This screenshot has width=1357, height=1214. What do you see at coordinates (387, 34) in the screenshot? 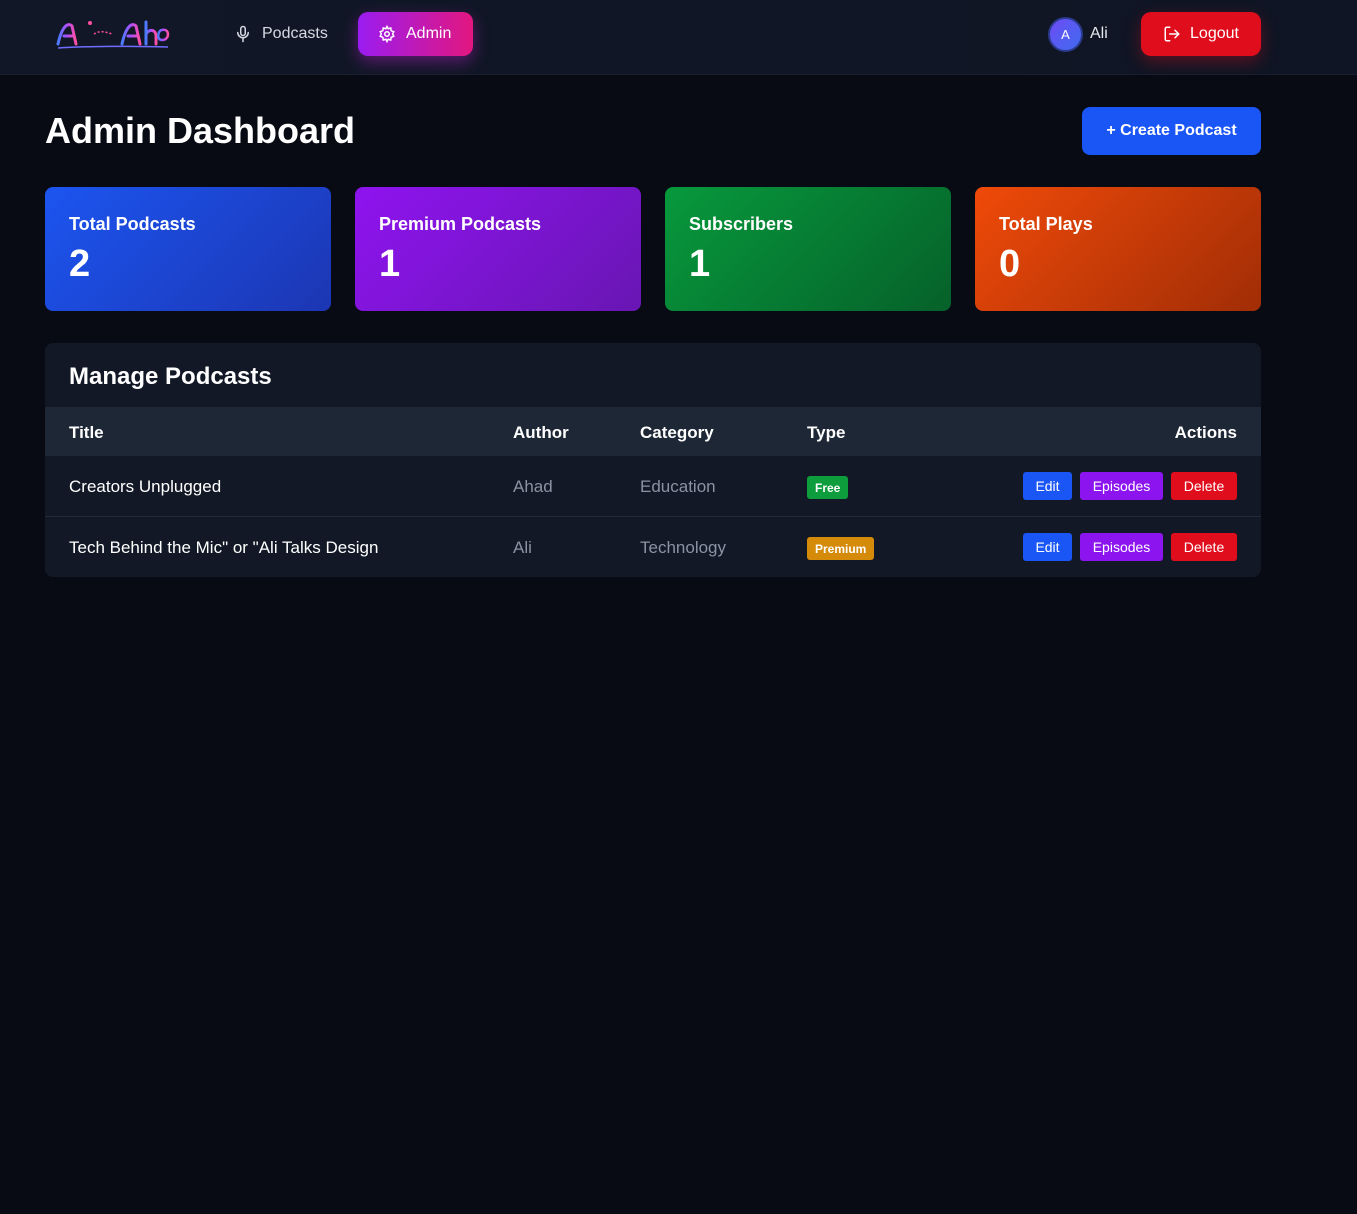
I see `gear-icon` at bounding box center [387, 34].